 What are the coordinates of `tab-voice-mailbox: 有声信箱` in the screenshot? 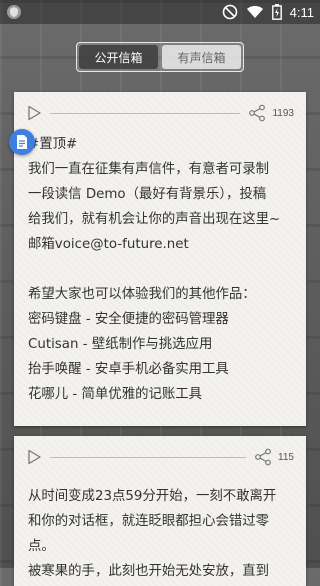 It's located at (201, 57).